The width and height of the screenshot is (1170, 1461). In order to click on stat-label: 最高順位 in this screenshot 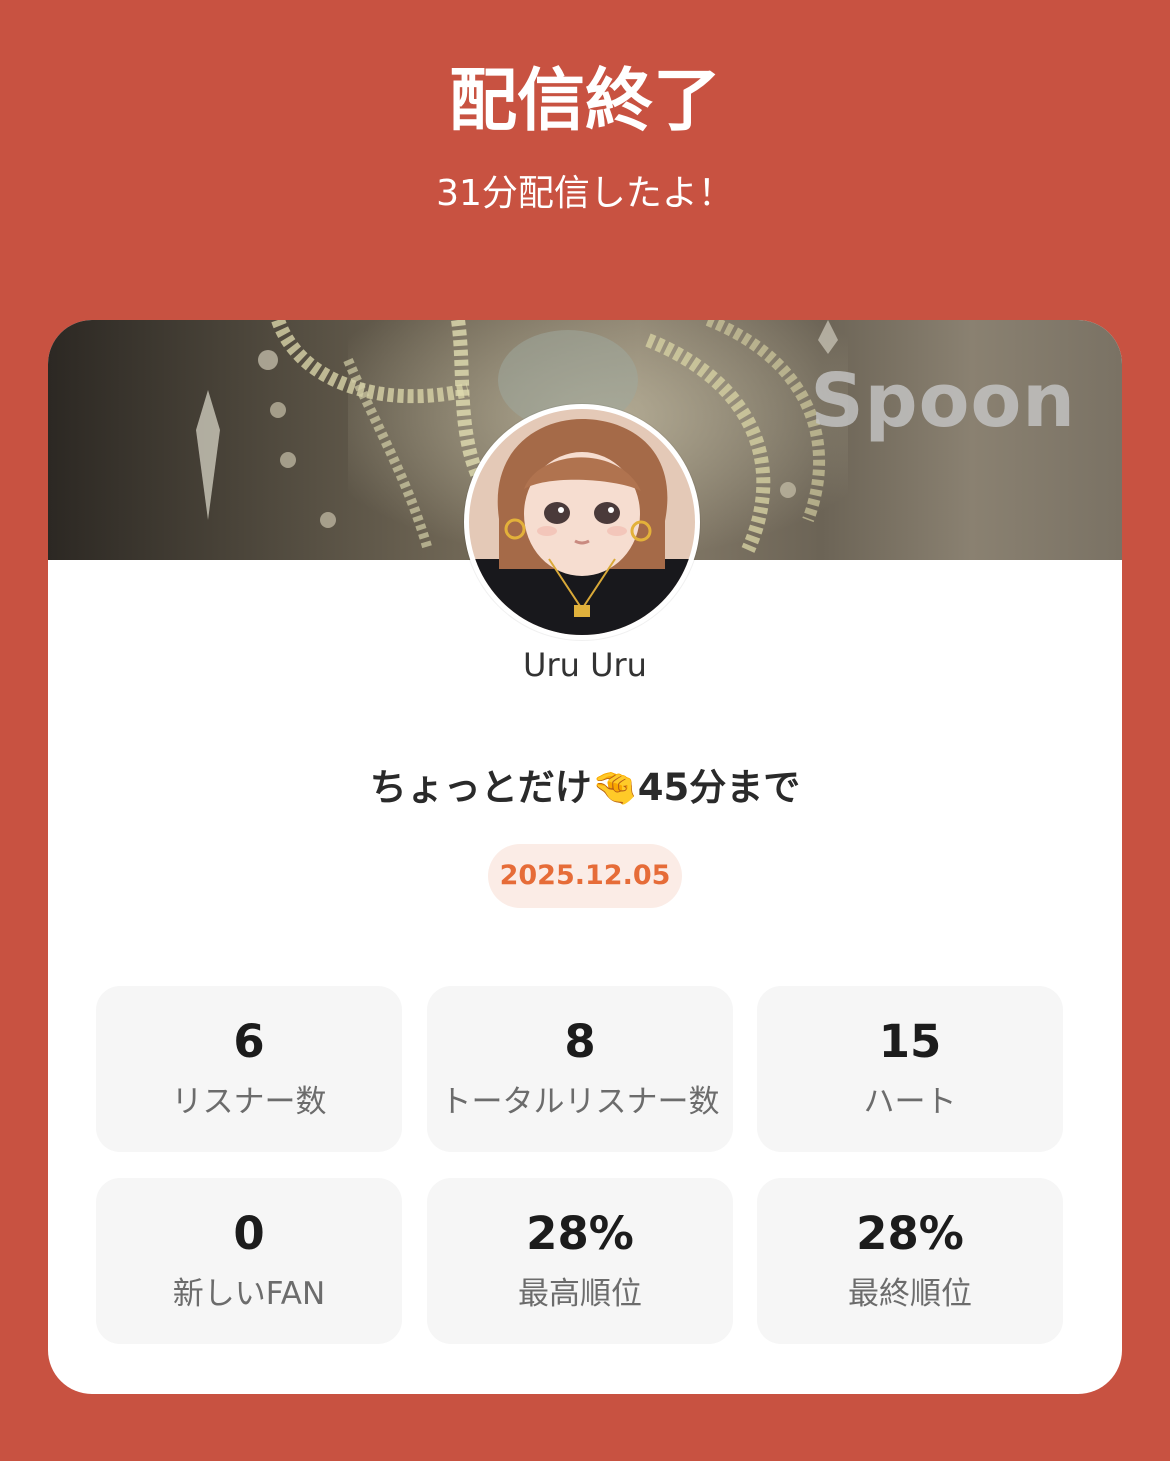, I will do `click(580, 1294)`.